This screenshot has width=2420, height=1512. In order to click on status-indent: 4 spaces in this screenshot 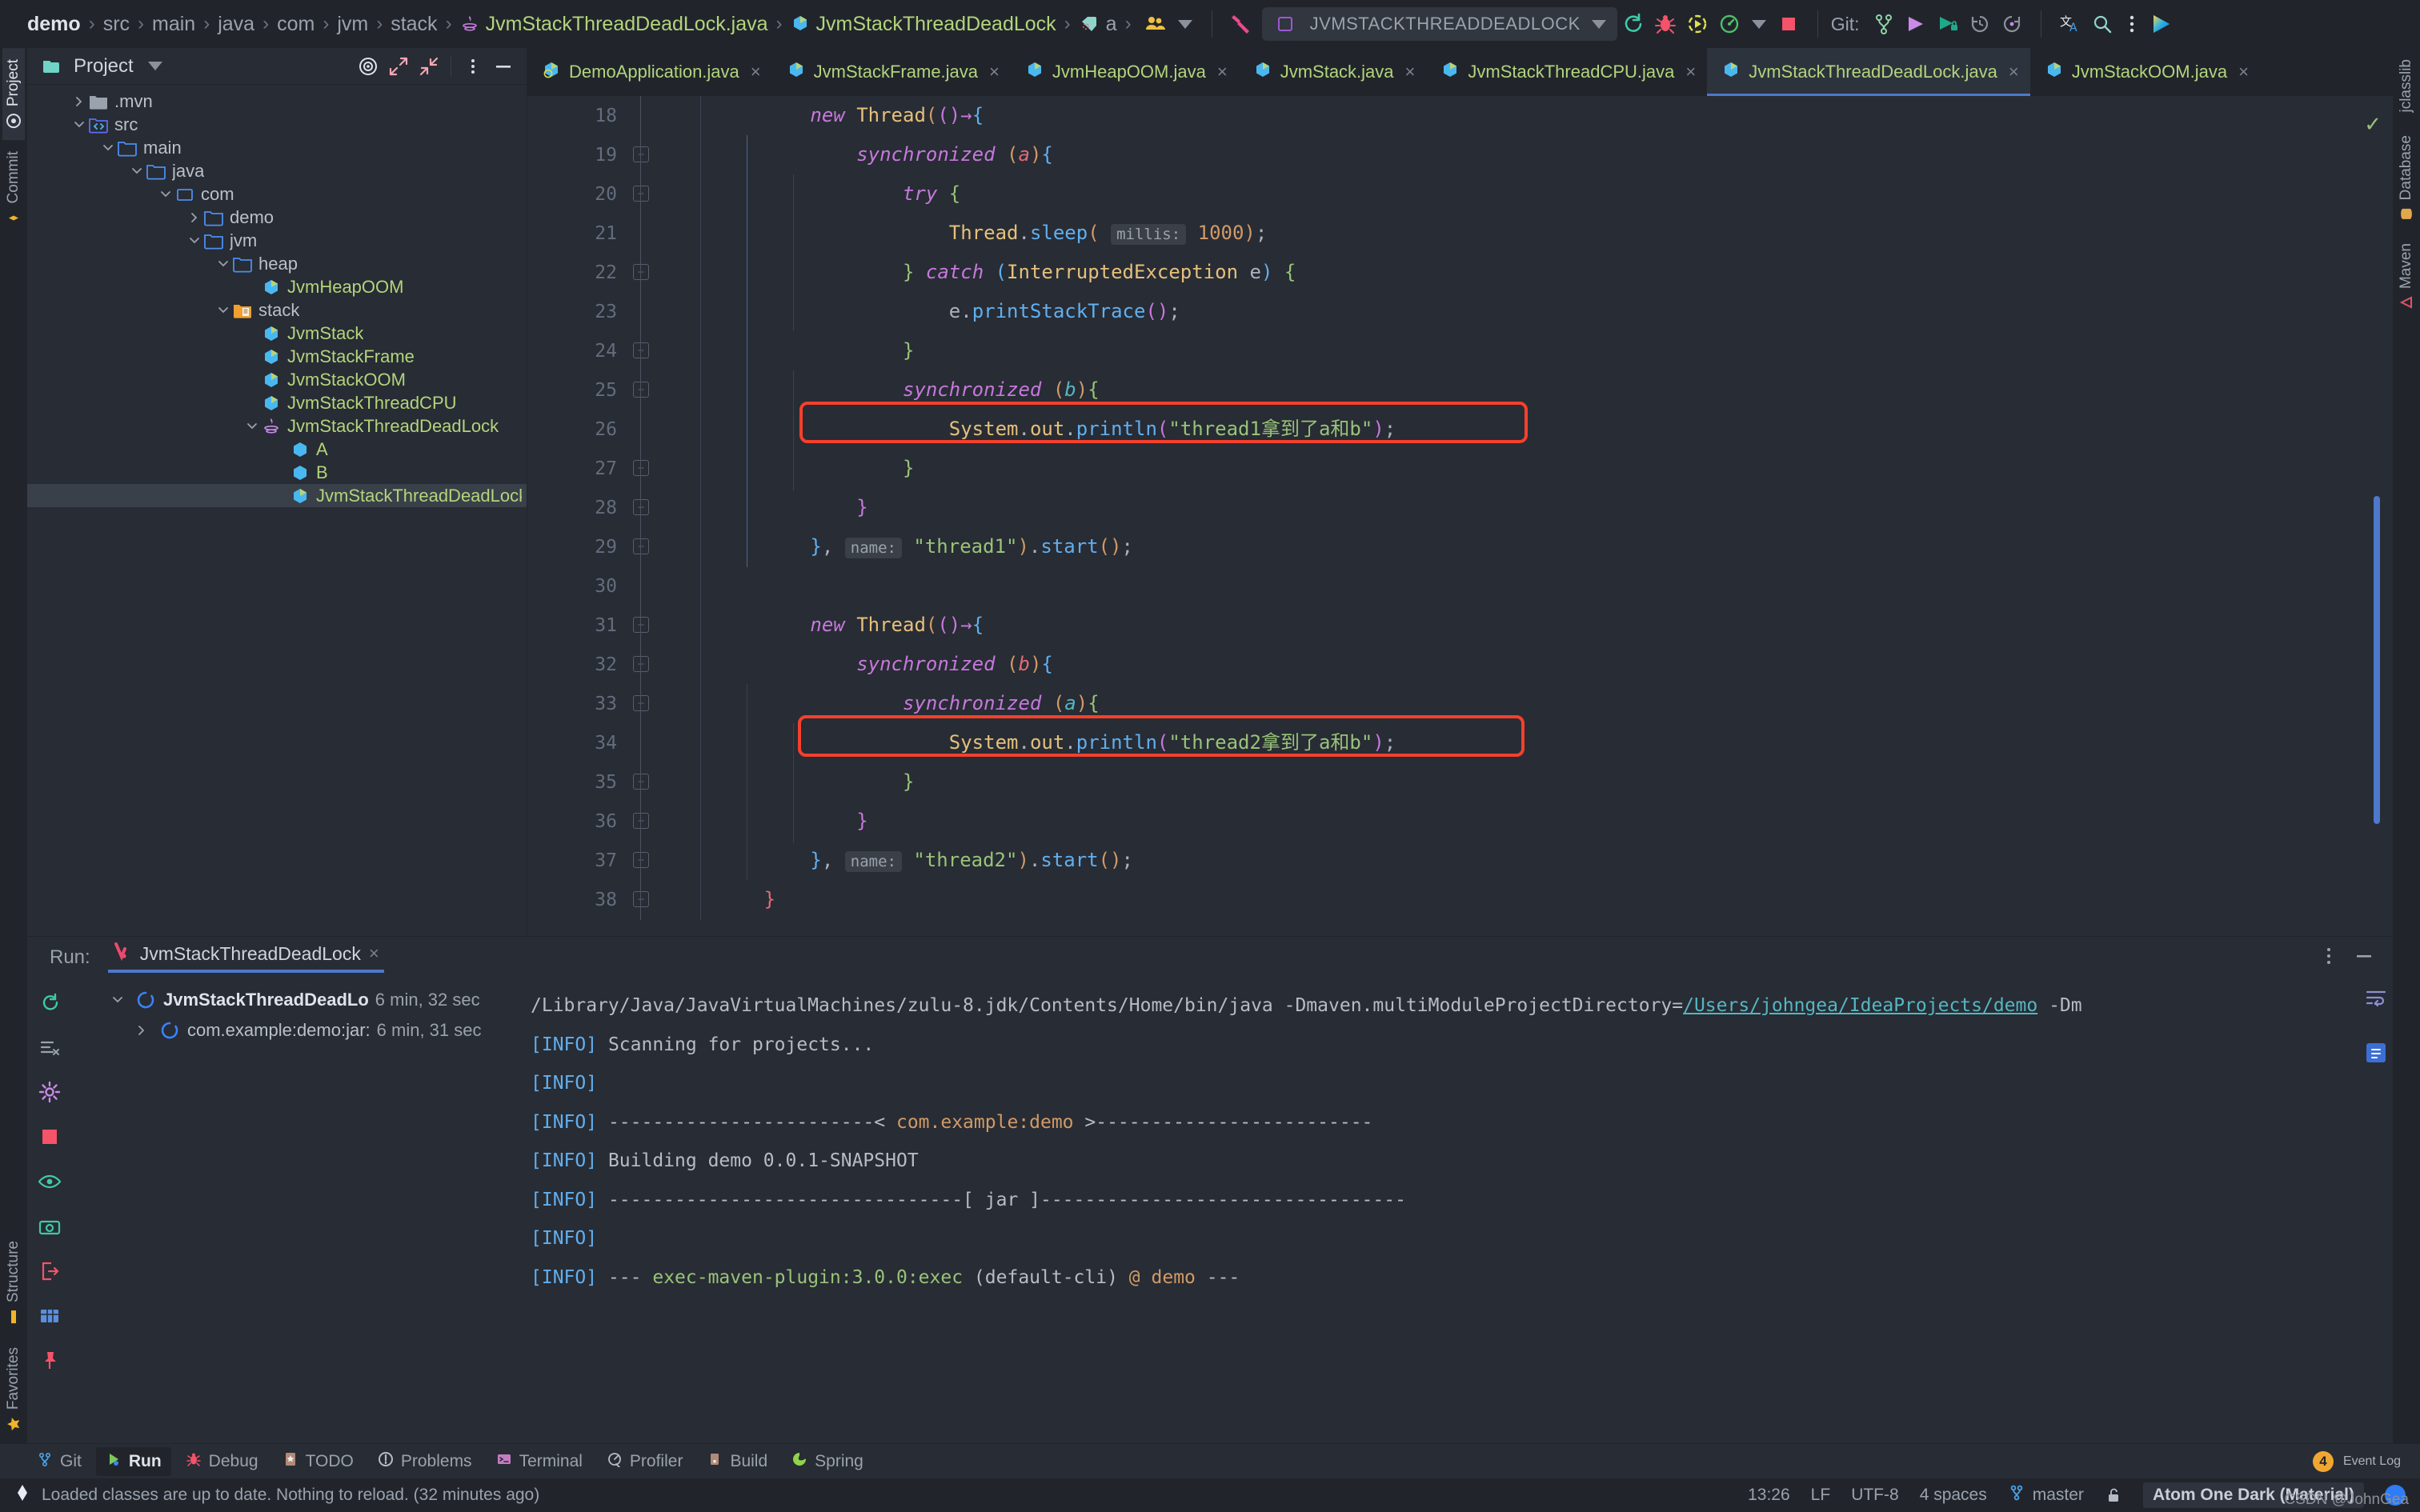, I will do `click(1953, 1495)`.